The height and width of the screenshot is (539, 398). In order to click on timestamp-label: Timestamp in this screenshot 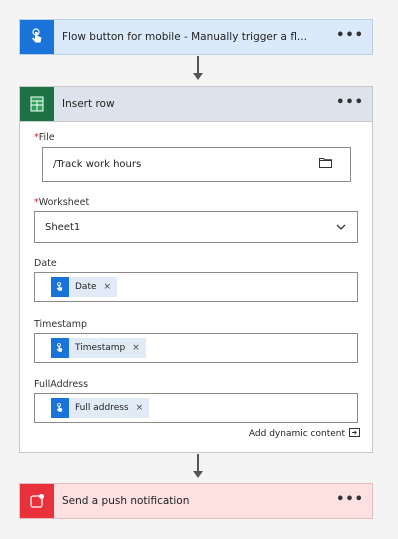, I will do `click(61, 324)`.